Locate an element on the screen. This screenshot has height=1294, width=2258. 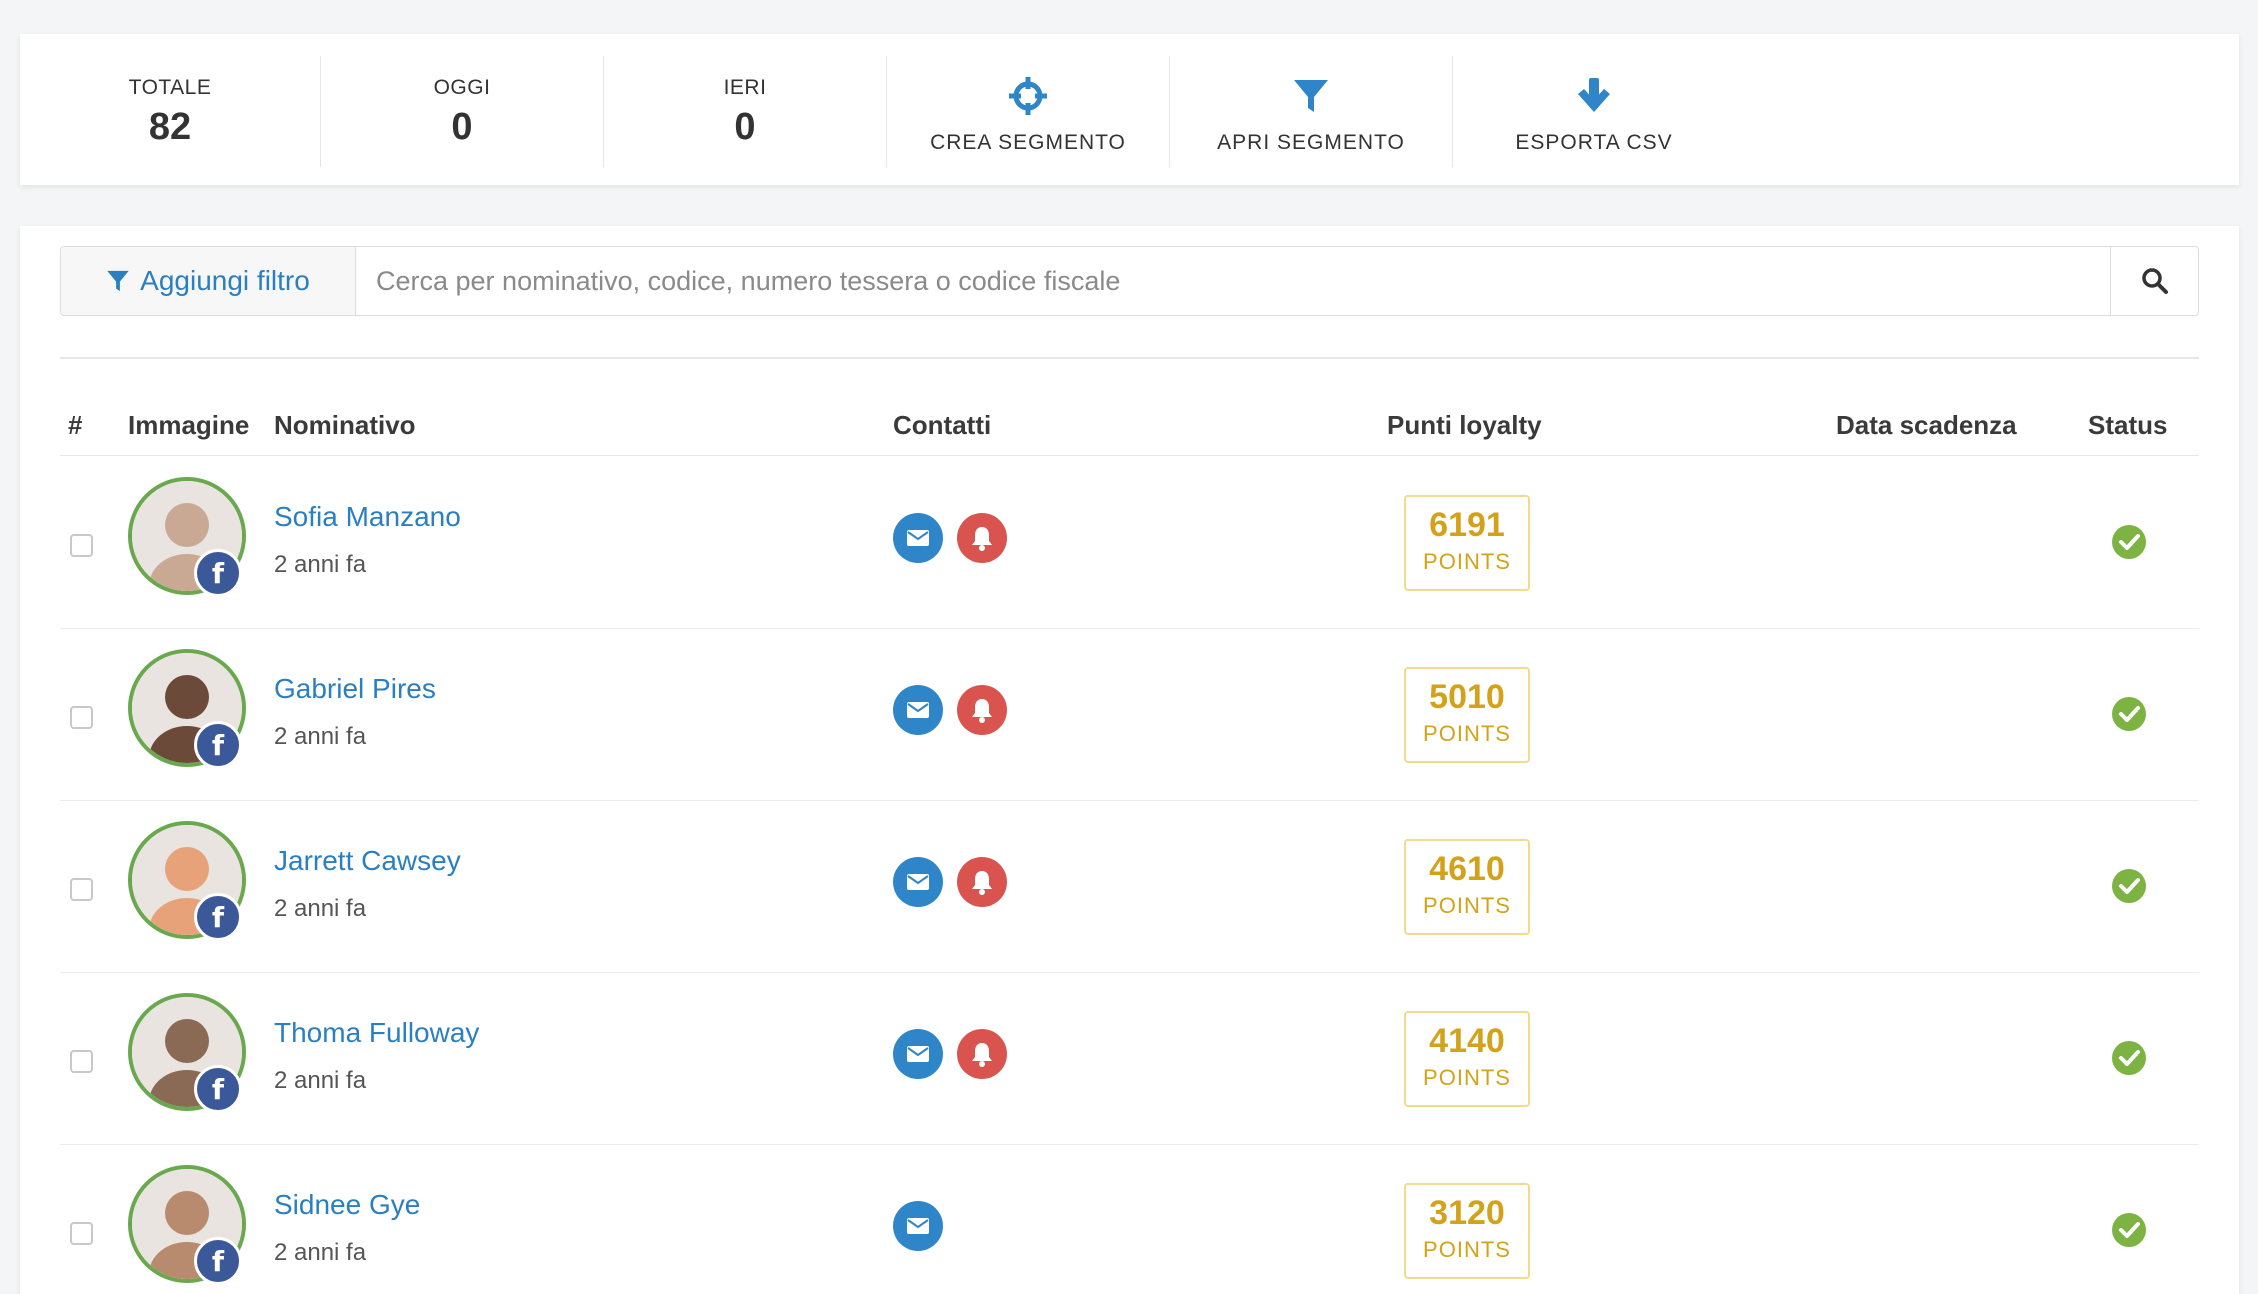
customer-name: Thoma Fulloway is located at coordinates (376, 1033).